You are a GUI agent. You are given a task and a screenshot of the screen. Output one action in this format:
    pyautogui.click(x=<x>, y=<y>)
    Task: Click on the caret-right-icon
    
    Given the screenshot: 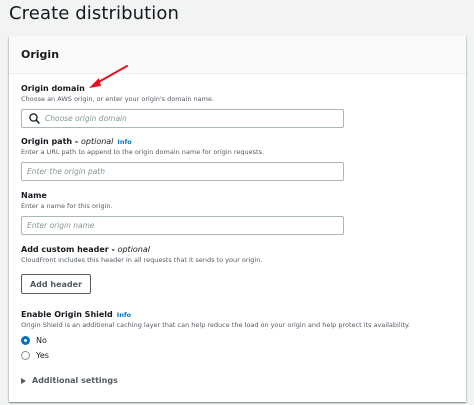 What is the action you would take?
    pyautogui.click(x=23, y=380)
    